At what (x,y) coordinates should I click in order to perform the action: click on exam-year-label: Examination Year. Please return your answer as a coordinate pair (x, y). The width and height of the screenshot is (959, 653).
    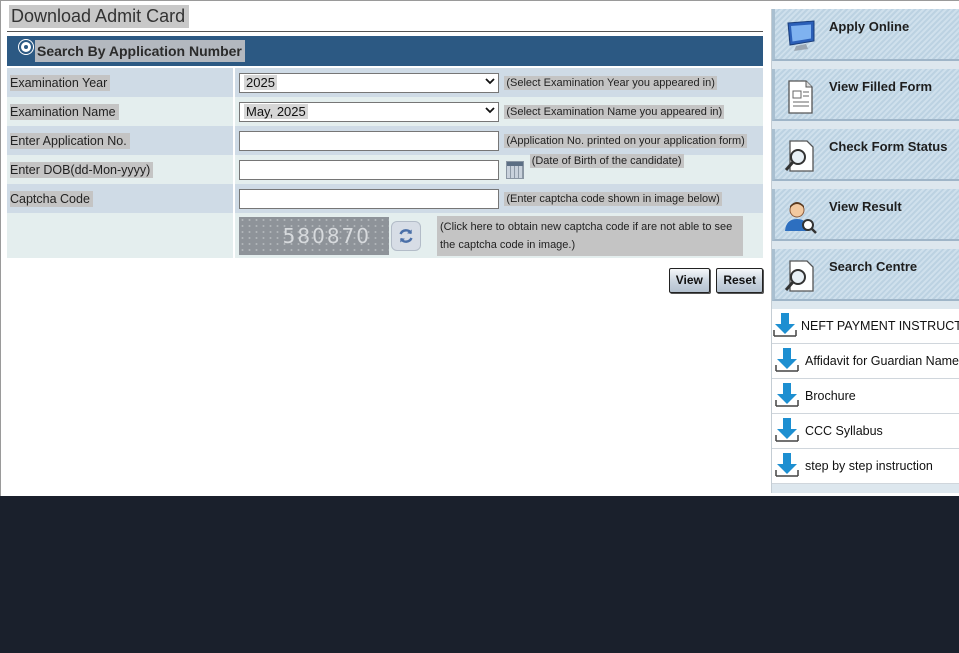
    Looking at the image, I should click on (60, 82).